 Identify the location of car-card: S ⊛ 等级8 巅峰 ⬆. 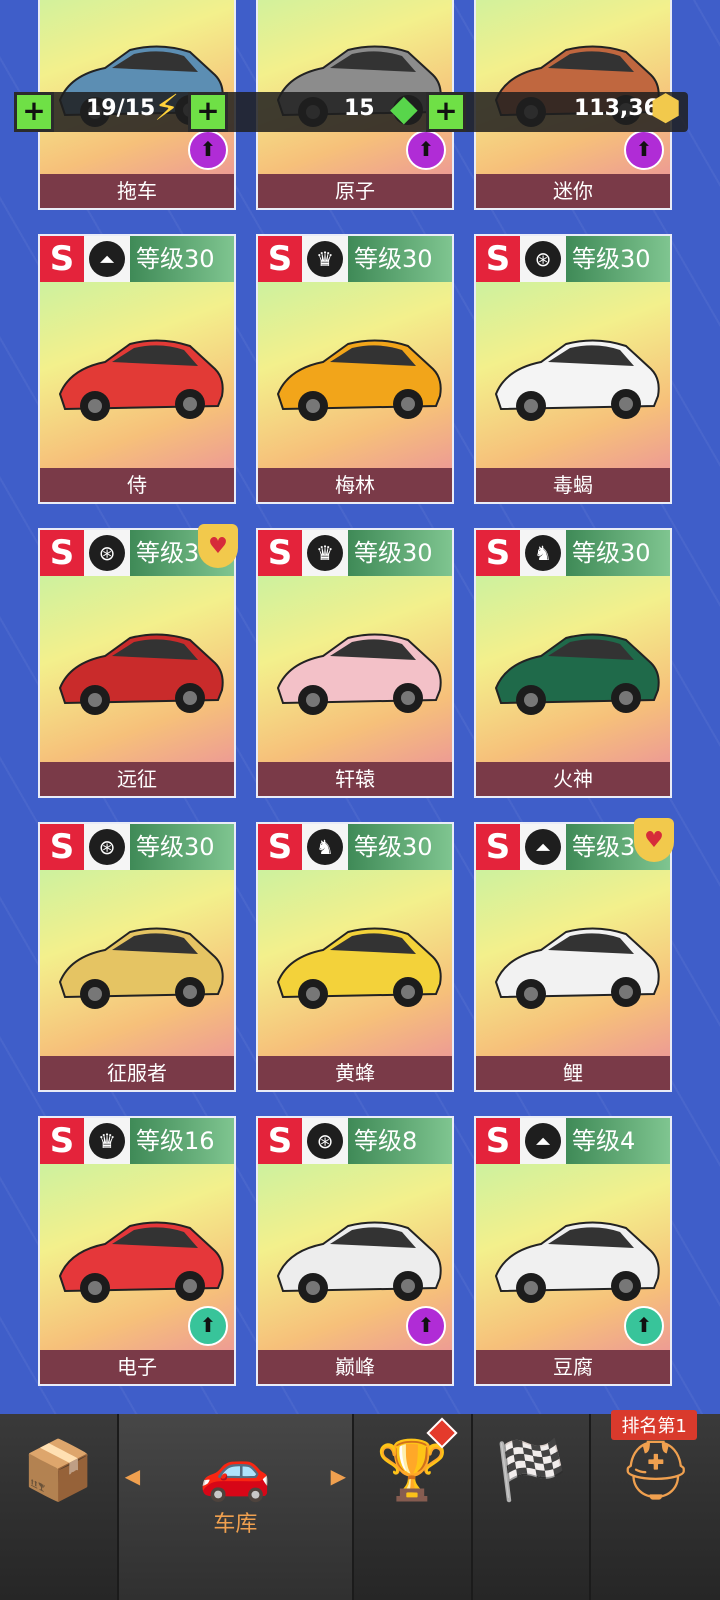
(355, 1251).